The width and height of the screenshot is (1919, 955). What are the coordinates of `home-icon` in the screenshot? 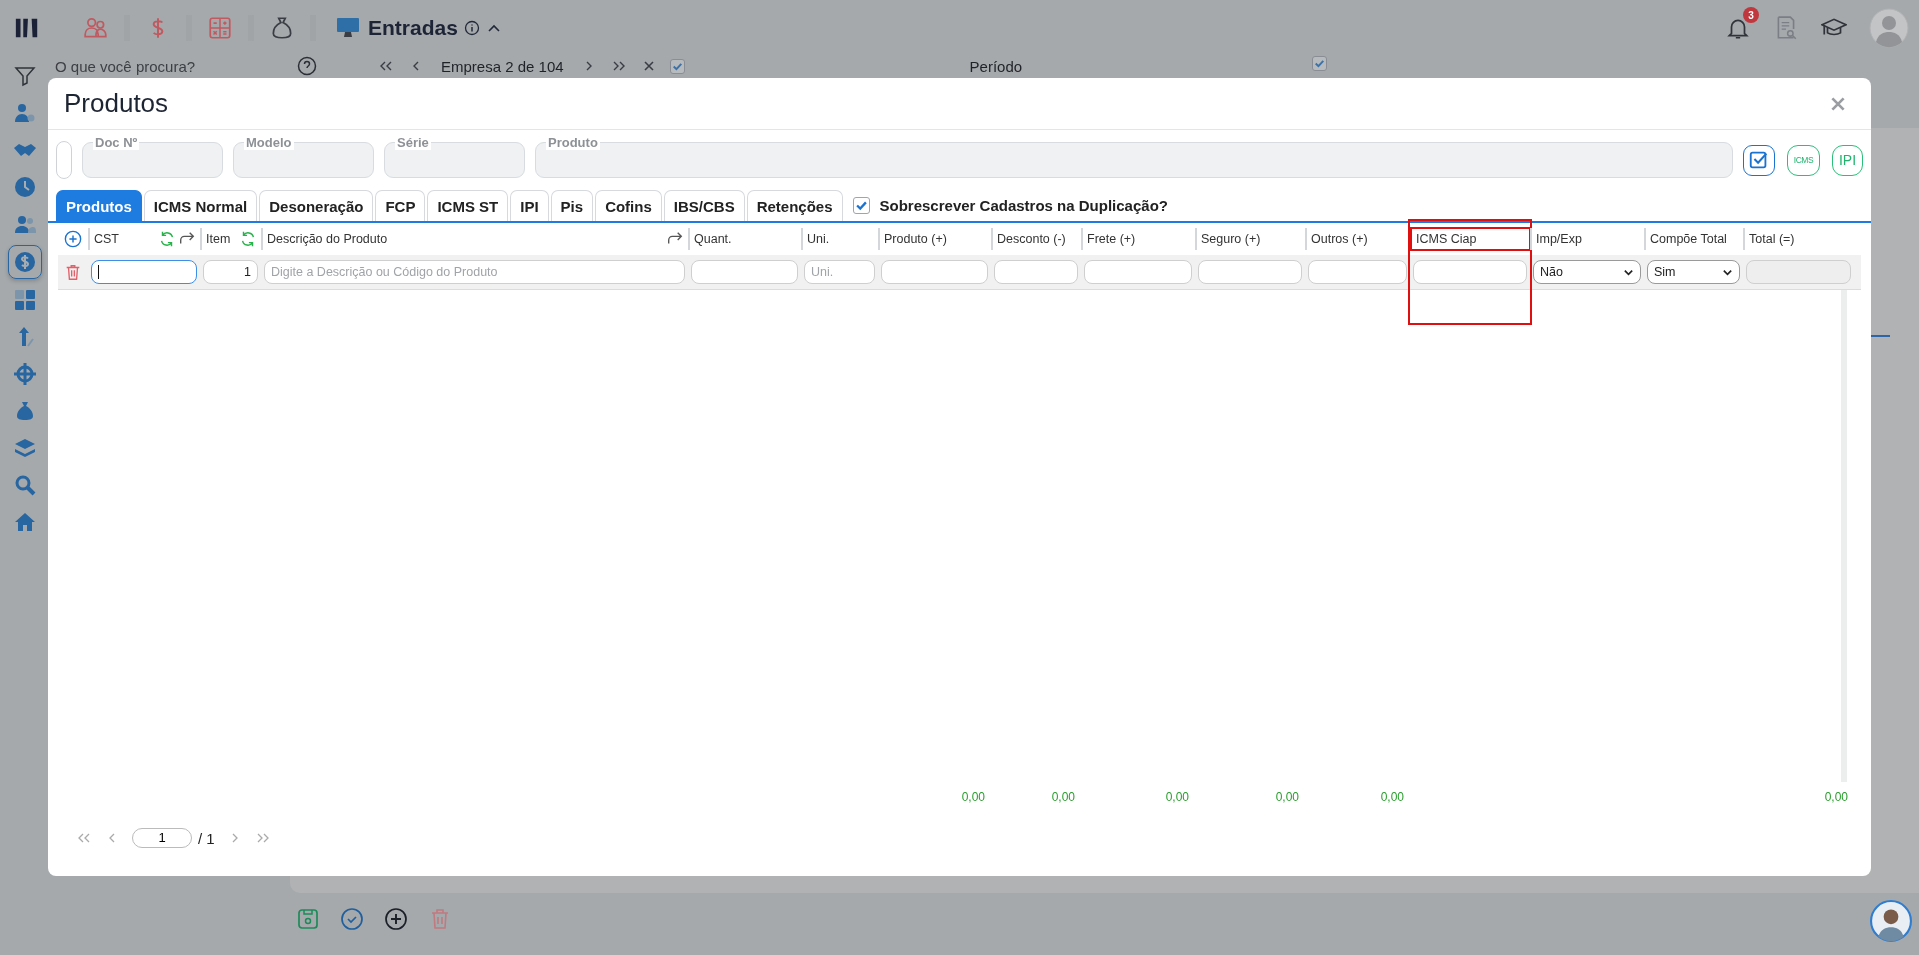 It's located at (25, 522).